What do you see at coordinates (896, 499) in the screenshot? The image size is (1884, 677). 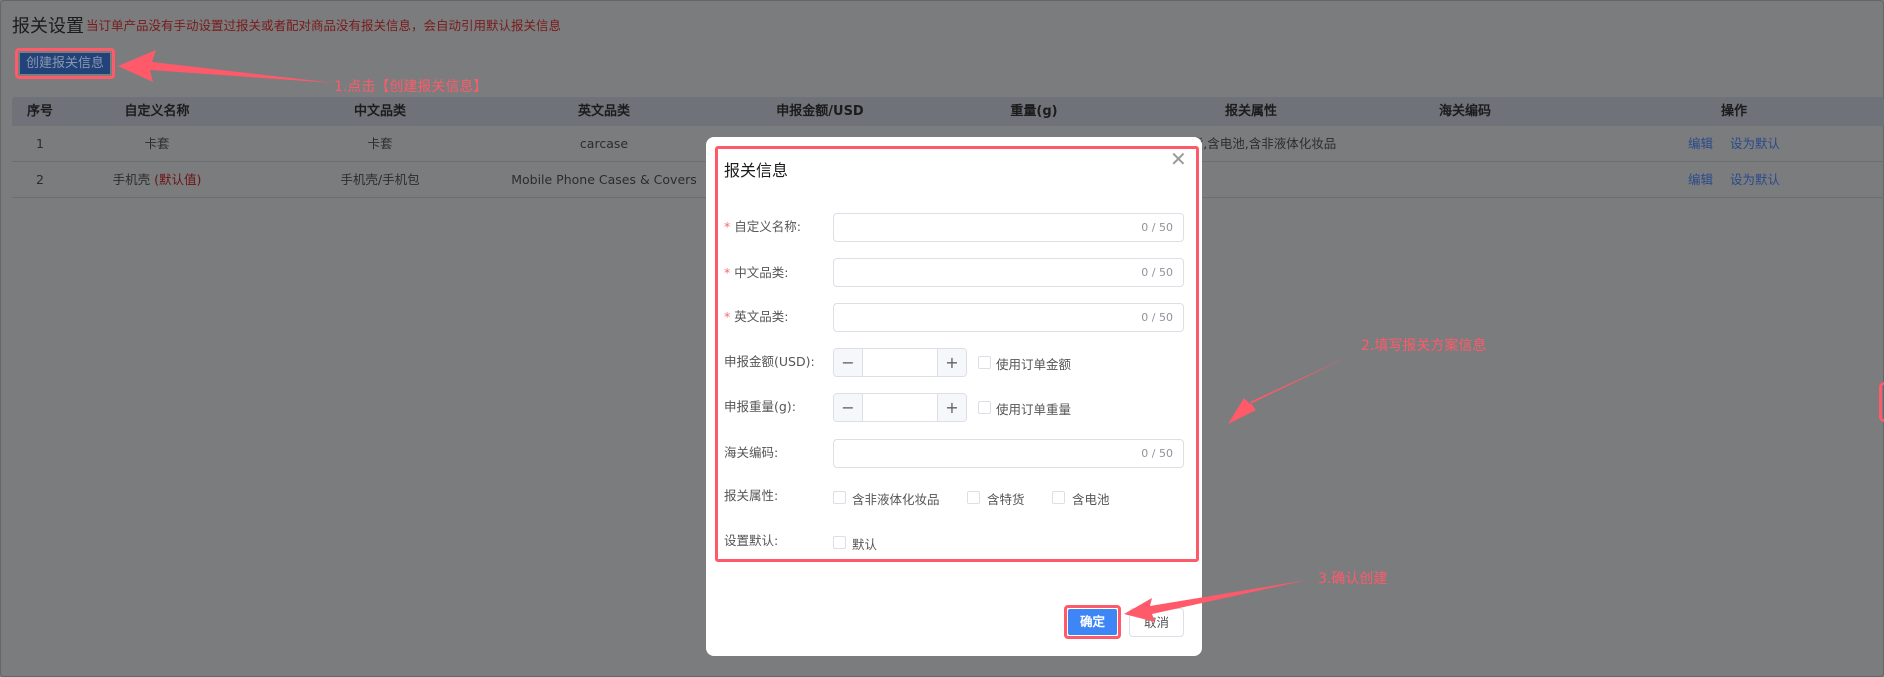 I see `attr-cosmetics-label: 含非液体化妆品` at bounding box center [896, 499].